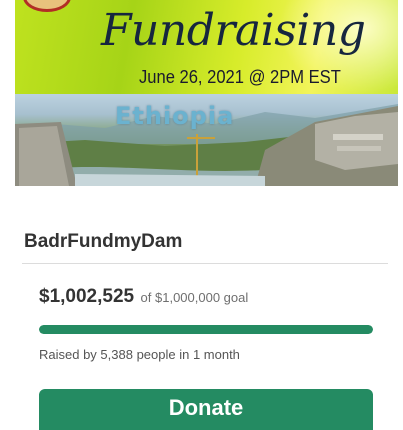 Image resolution: width=403 pixels, height=430 pixels. Describe the element at coordinates (233, 30) in the screenshot. I see `banner-title: Fundraising` at that location.